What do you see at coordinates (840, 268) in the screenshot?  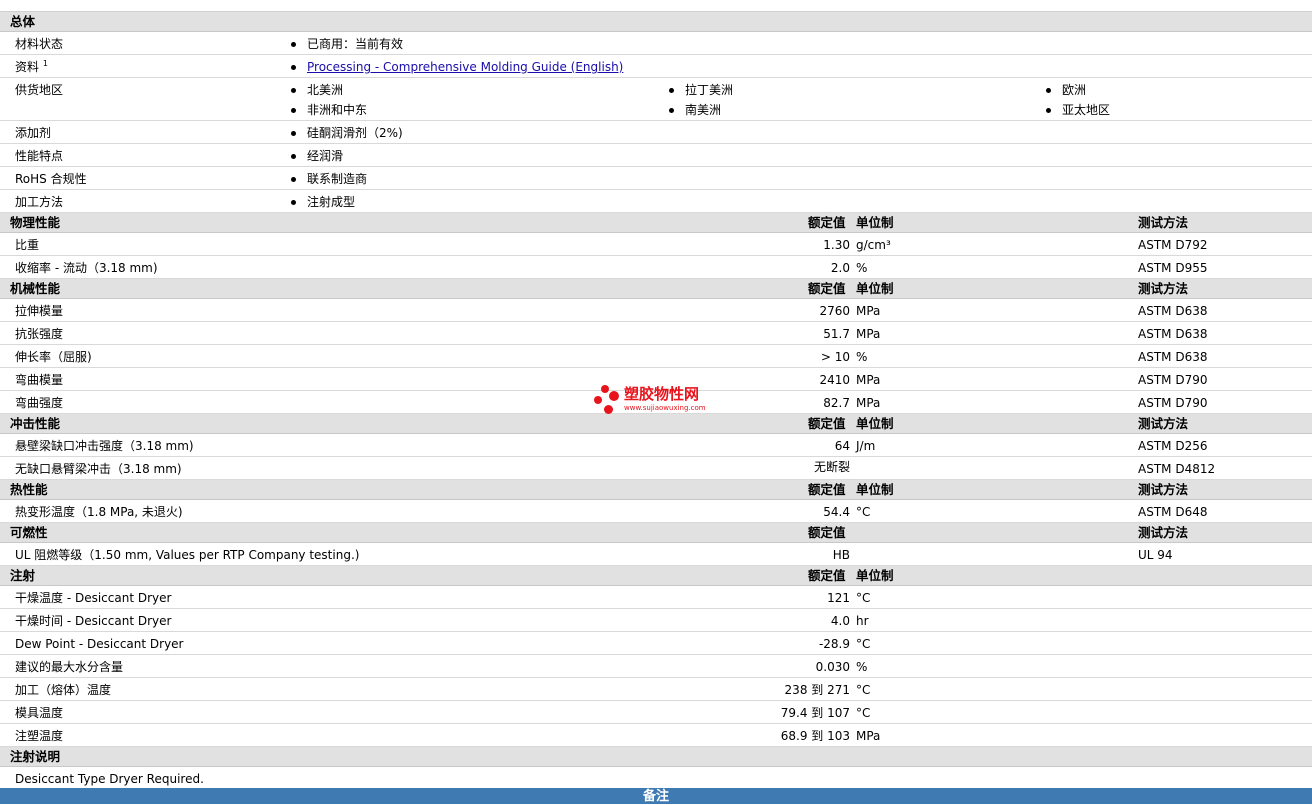 I see `property-value: 2.0` at bounding box center [840, 268].